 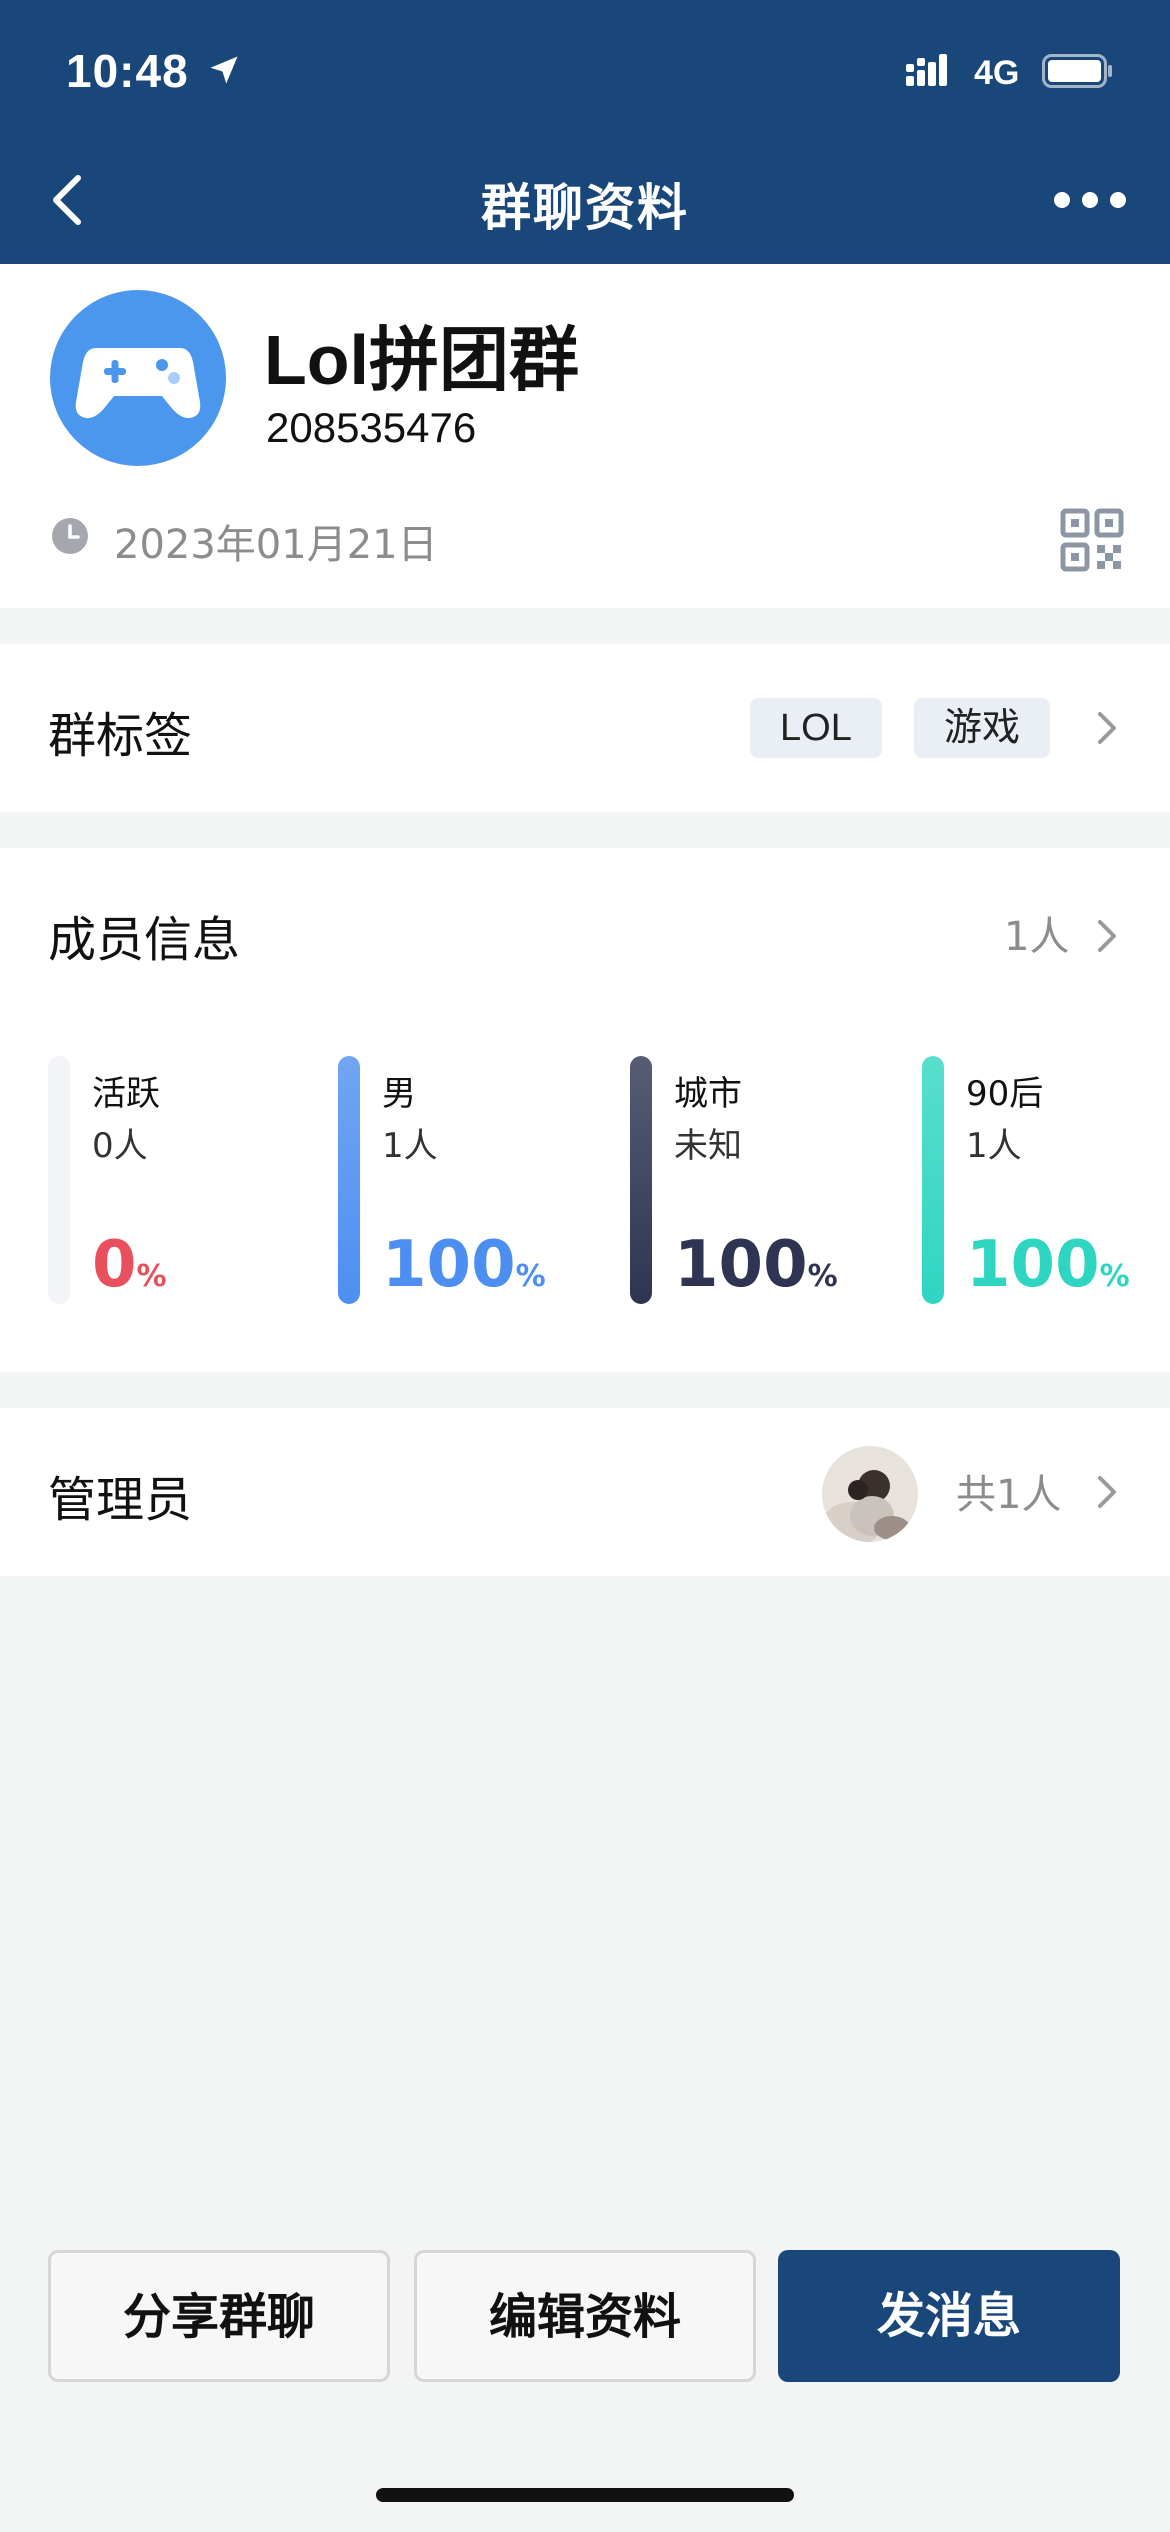 I want to click on stat-label: 90后, so click(x=1005, y=1094).